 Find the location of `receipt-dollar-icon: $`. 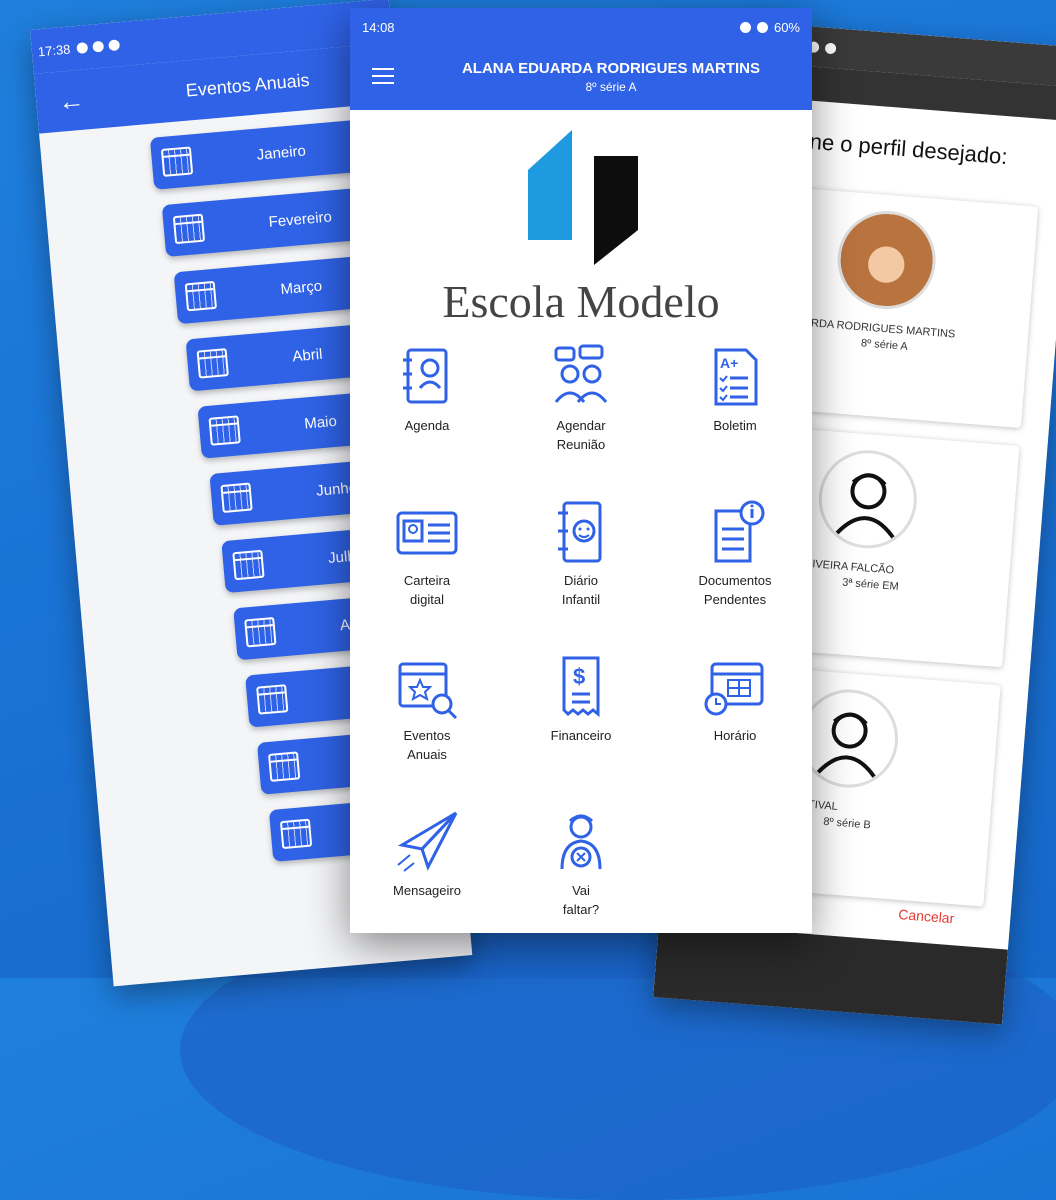

receipt-dollar-icon: $ is located at coordinates (581, 687).